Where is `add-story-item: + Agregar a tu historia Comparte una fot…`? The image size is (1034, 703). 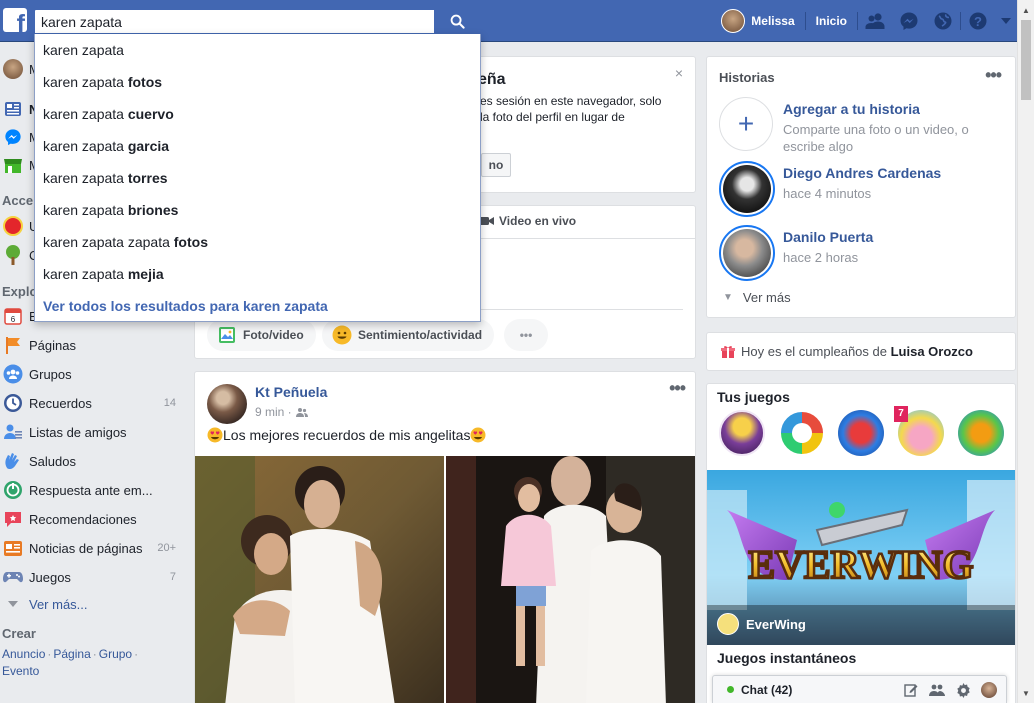
add-story-item: + Agregar a tu historia Comparte una fot… is located at coordinates (864, 125).